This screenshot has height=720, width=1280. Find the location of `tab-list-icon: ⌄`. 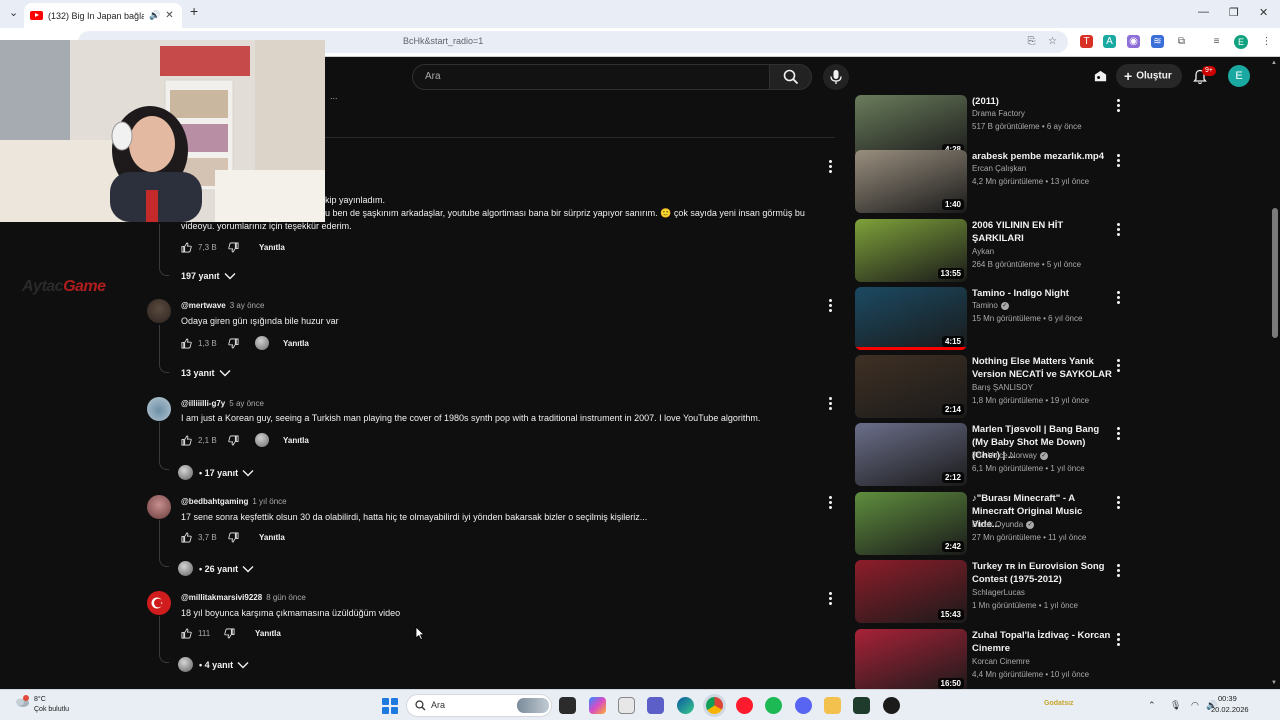

tab-list-icon: ⌄ is located at coordinates (13, 12).